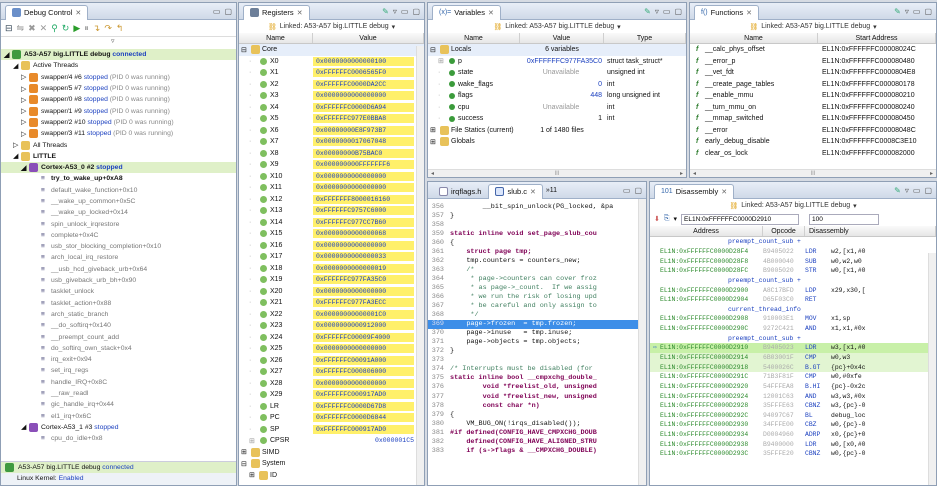 This screenshot has height=486, width=937. What do you see at coordinates (557, 50) in the screenshot?
I see `locals-row: ⊟ Locals 6 variables` at bounding box center [557, 50].